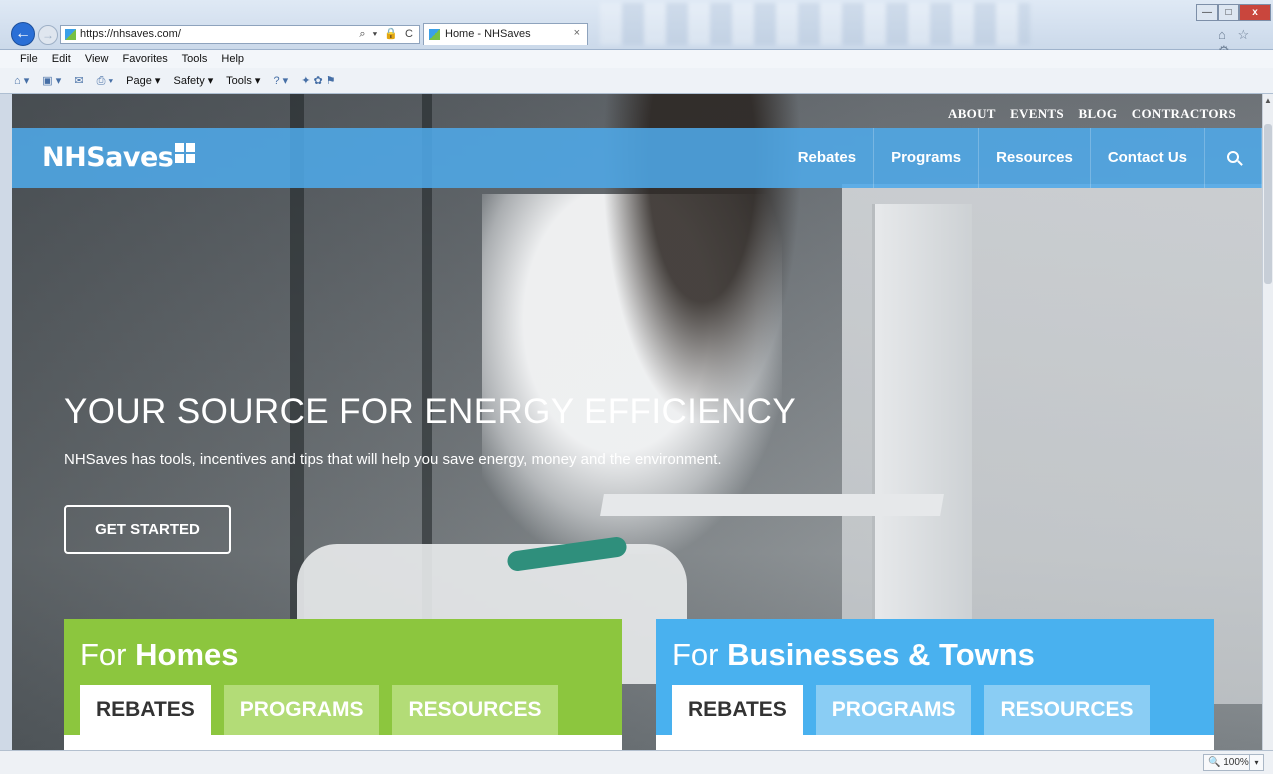  What do you see at coordinates (1207, 12) in the screenshot?
I see `minimize-button: —` at bounding box center [1207, 12].